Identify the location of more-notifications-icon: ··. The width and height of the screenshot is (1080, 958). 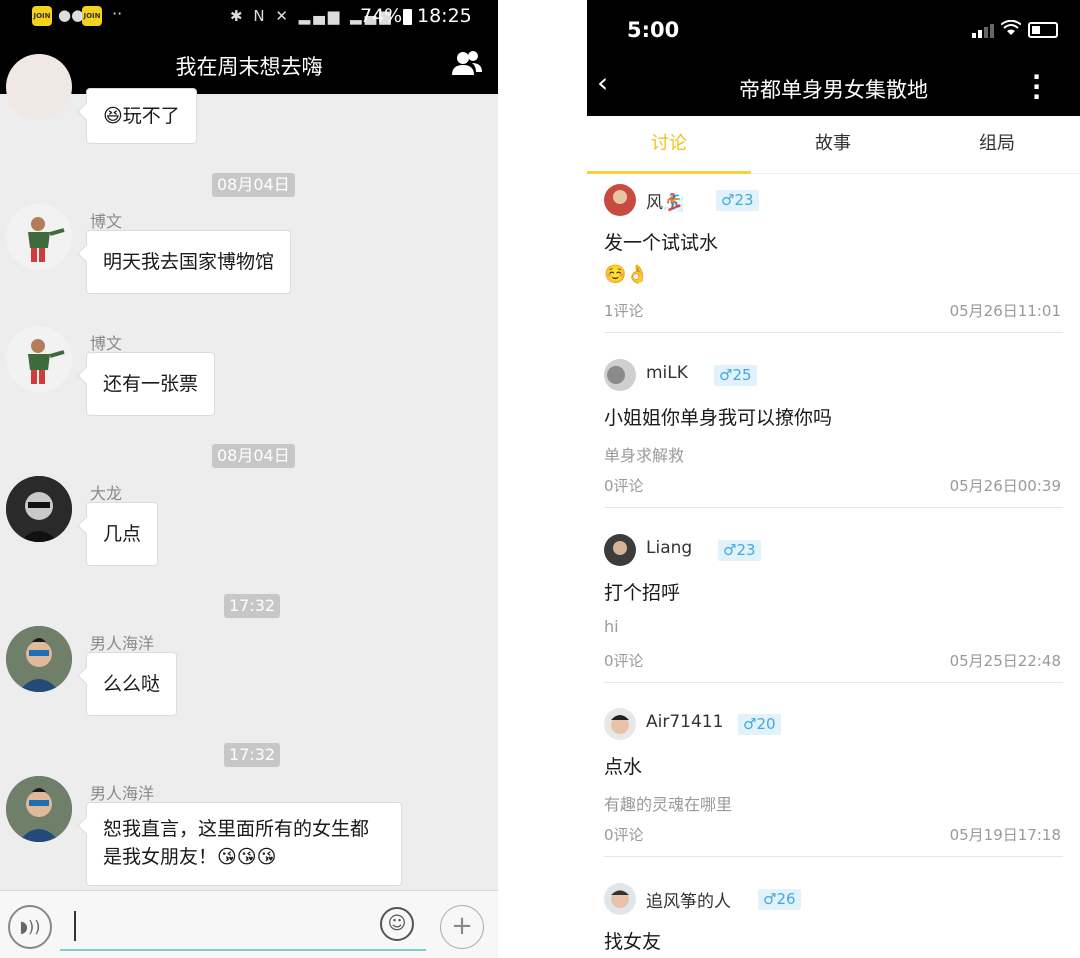
(117, 13).